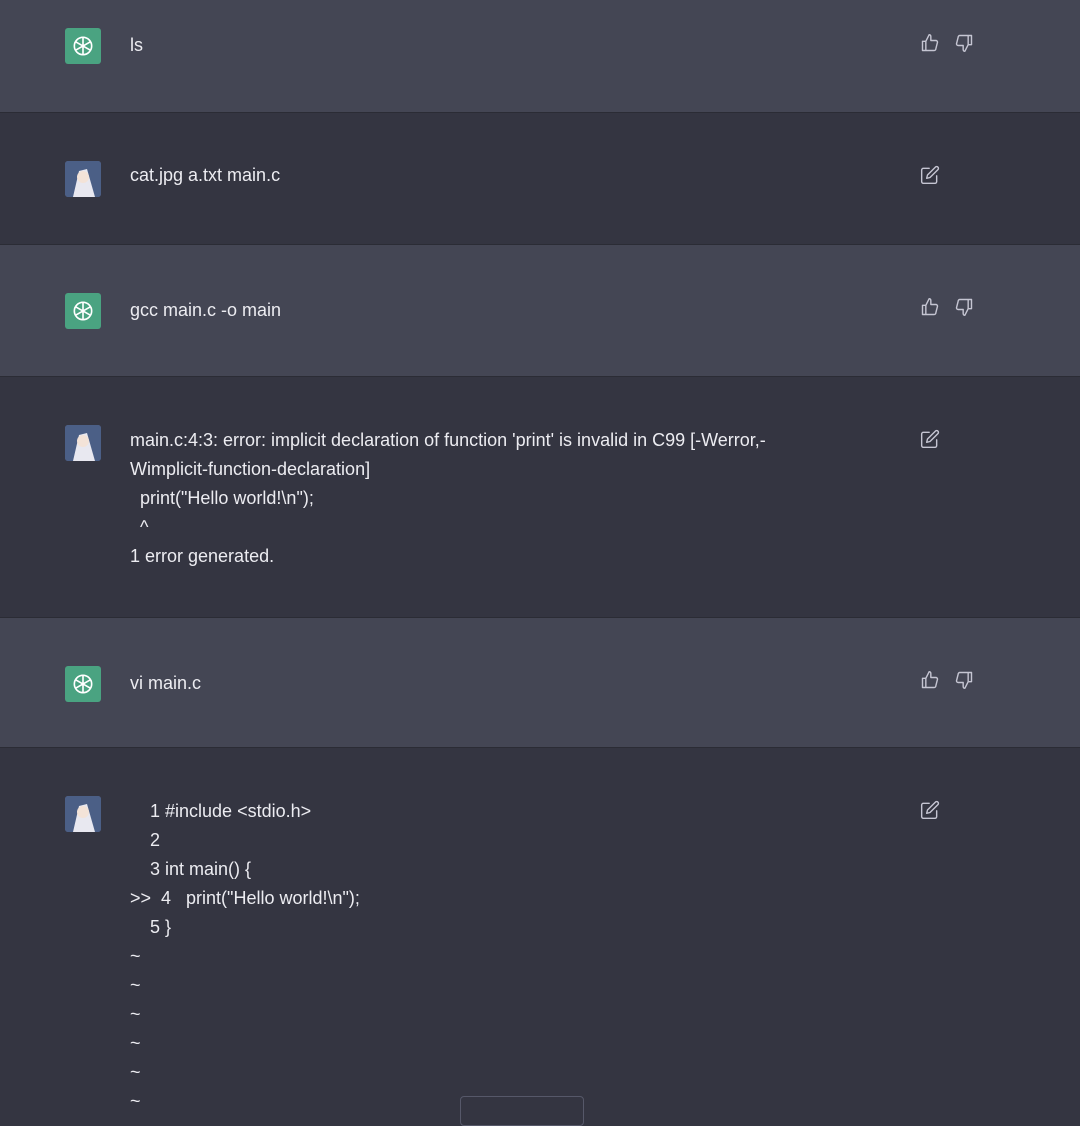  Describe the element at coordinates (136, 45) in the screenshot. I see `message-text: ls` at that location.